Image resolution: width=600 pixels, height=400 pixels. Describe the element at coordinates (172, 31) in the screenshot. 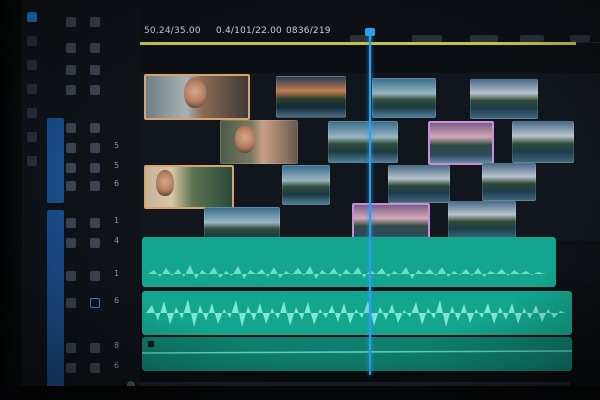

I see `timecode-label: 50.24/35.00` at that location.